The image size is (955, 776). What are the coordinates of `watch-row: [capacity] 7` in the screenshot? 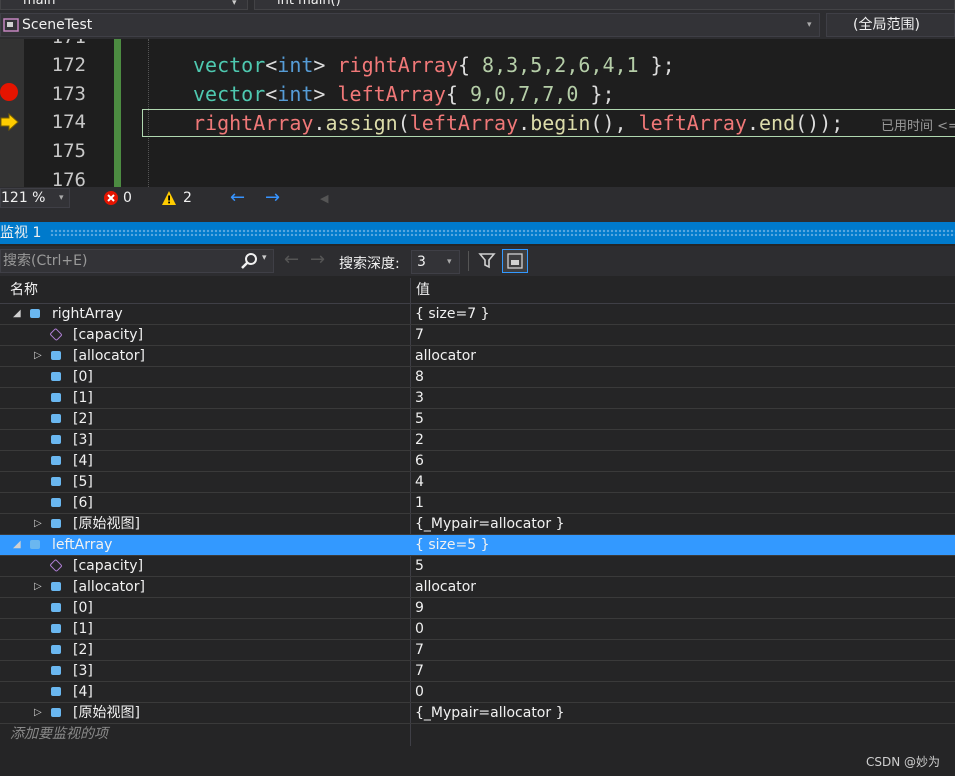 It's located at (477, 335).